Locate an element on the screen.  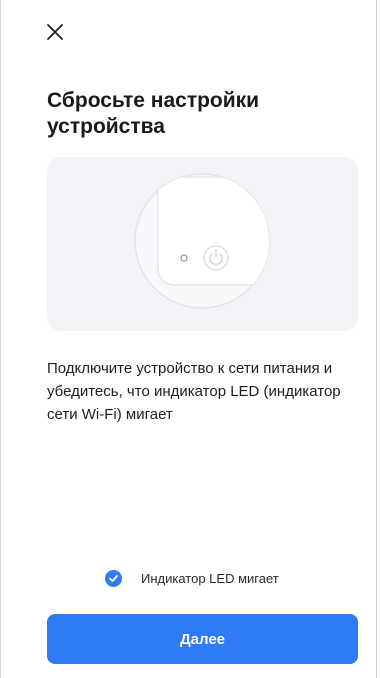
led-blinking-checkbox: Индикатор LED мигает is located at coordinates (192, 578).